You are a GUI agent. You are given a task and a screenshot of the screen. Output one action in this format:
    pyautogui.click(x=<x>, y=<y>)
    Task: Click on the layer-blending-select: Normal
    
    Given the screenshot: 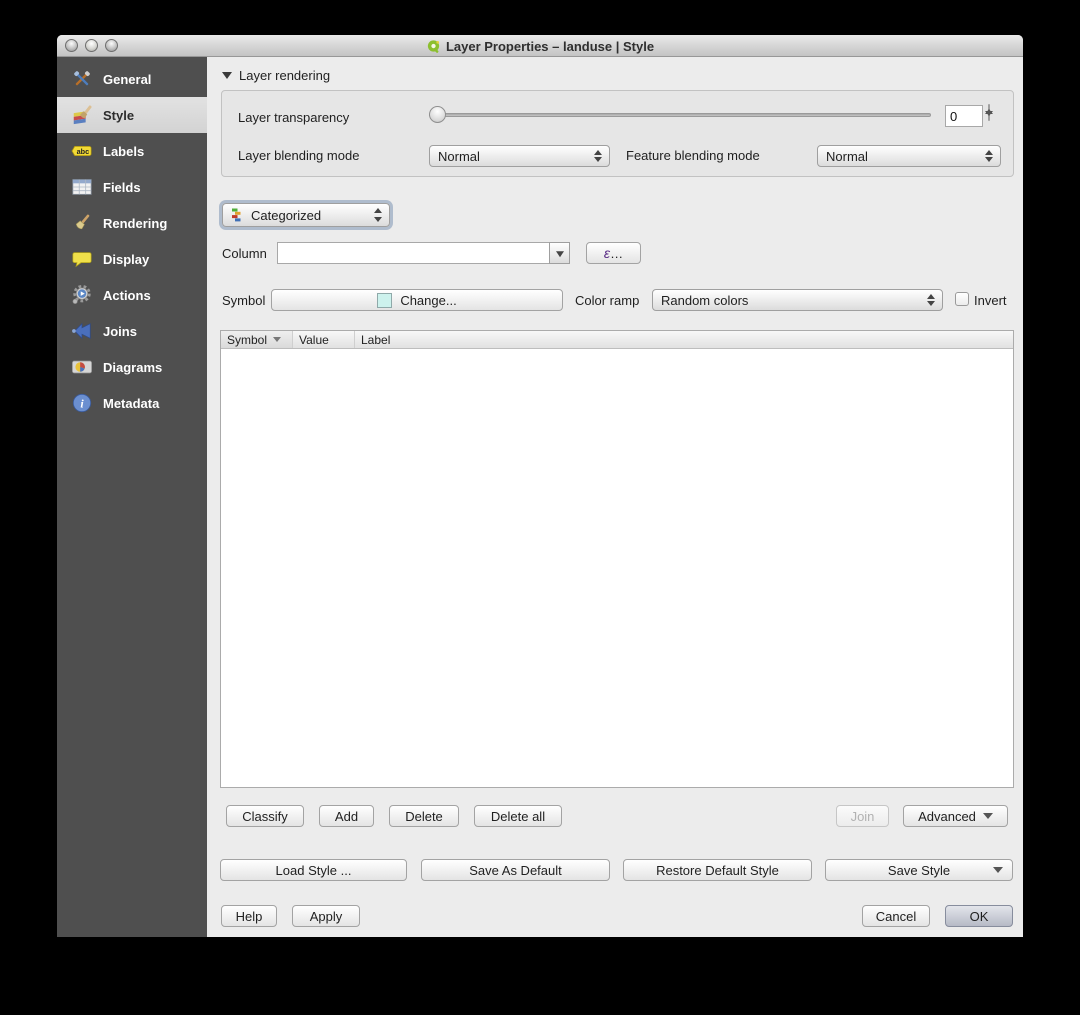 What is the action you would take?
    pyautogui.click(x=519, y=156)
    